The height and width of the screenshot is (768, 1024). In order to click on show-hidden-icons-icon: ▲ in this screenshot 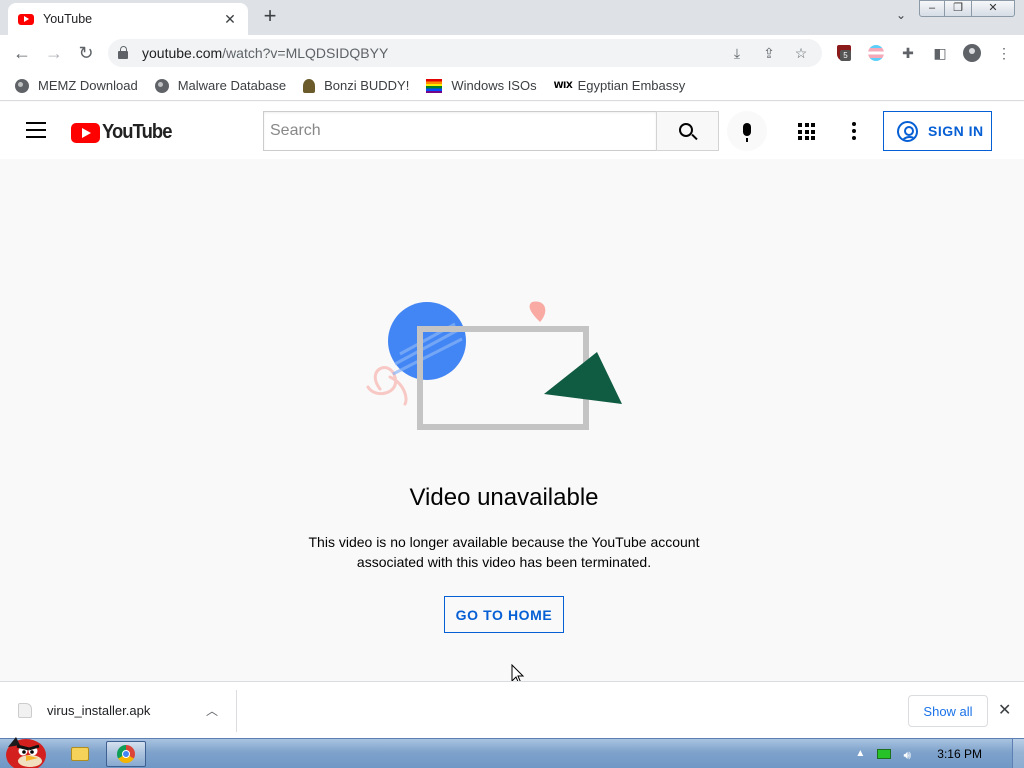, I will do `click(860, 754)`.